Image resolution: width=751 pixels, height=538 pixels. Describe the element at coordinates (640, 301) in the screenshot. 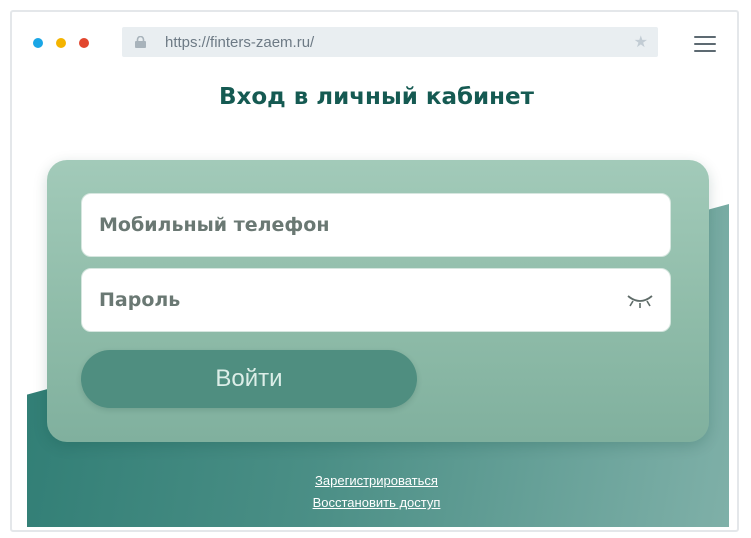

I see `eye-closed-icon` at that location.